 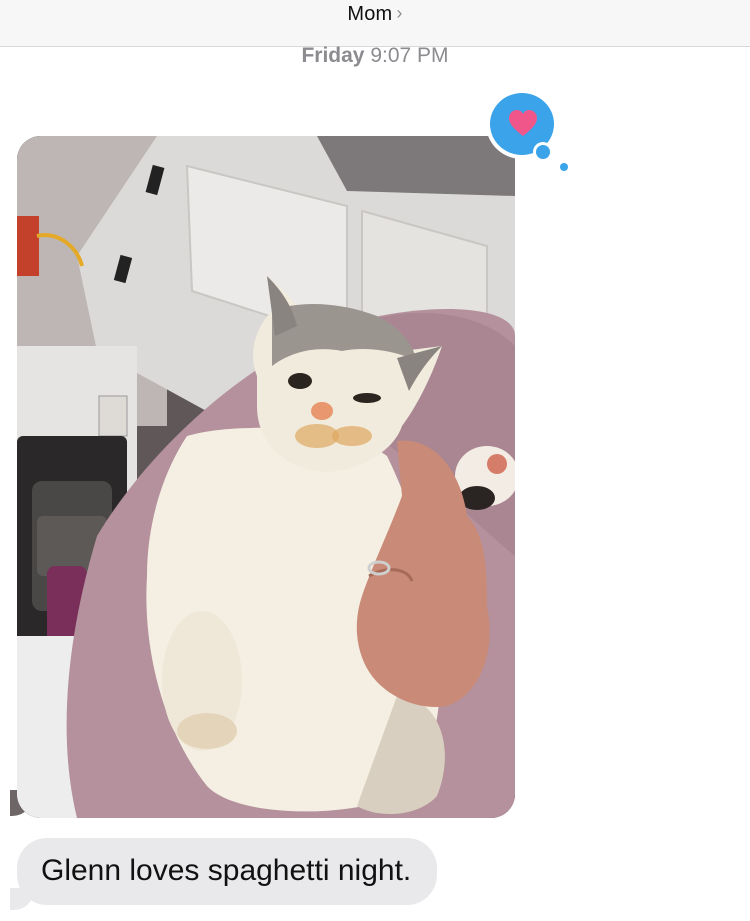 What do you see at coordinates (564, 167) in the screenshot?
I see `tapback-bubble-dot` at bounding box center [564, 167].